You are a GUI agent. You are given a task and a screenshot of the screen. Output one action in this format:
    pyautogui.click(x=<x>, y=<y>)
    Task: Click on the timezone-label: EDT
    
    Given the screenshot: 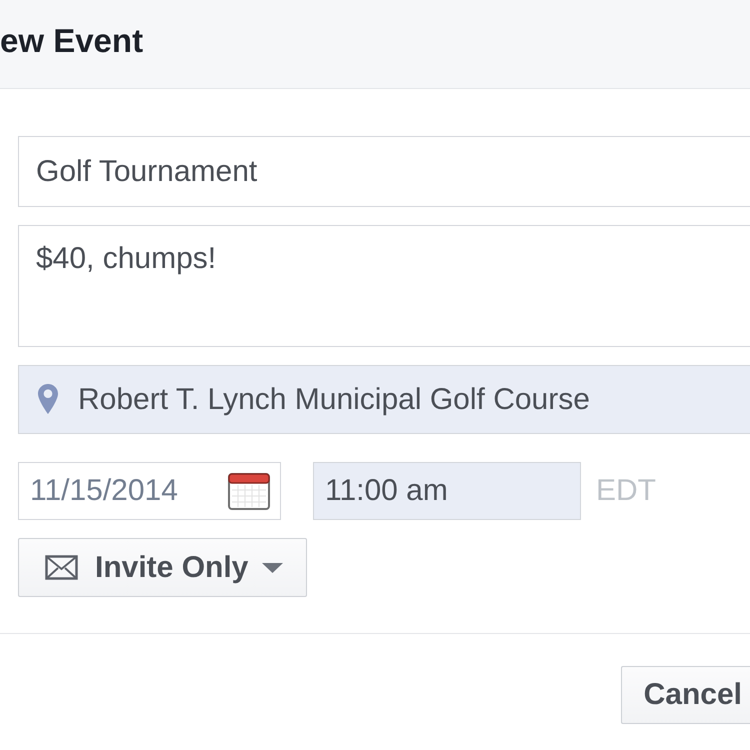 What is the action you would take?
    pyautogui.click(x=626, y=491)
    